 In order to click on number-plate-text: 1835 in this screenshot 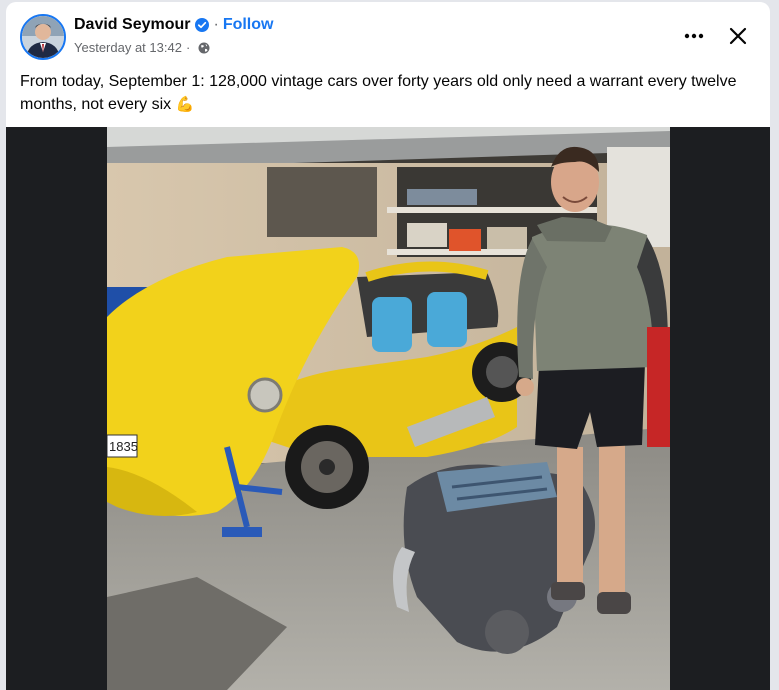, I will do `click(123, 446)`.